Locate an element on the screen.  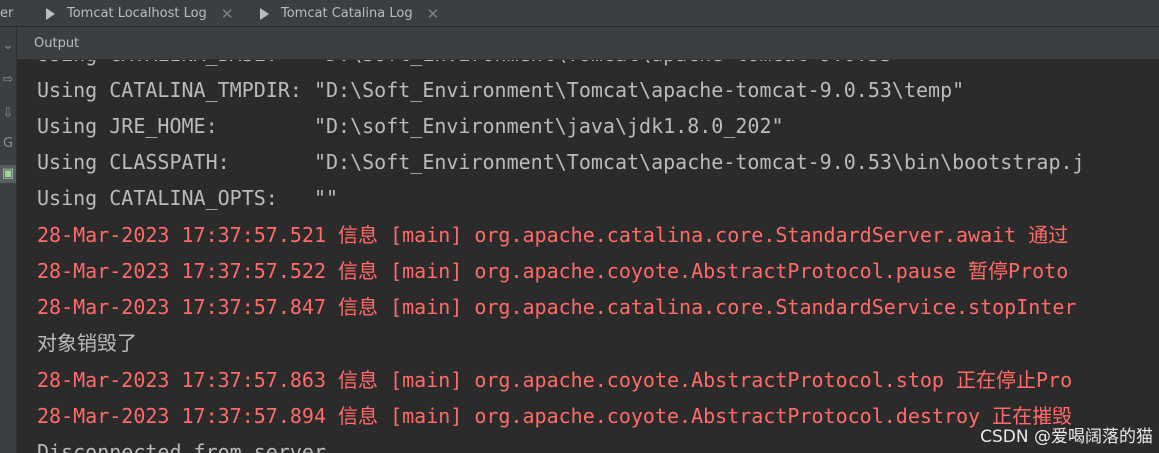
tab-label: er is located at coordinates (7, 13).